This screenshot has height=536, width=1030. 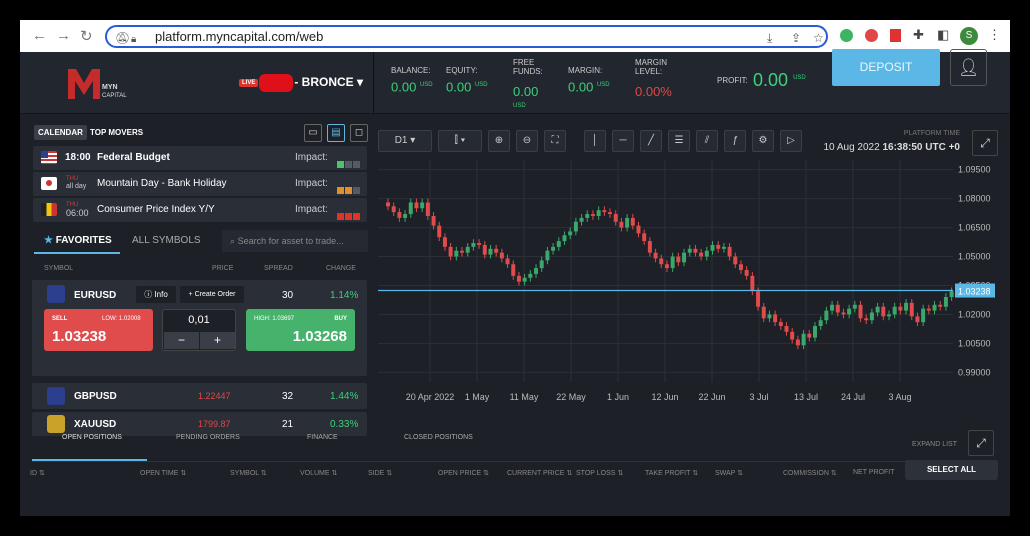 What do you see at coordinates (78, 240) in the screenshot?
I see `tab-favorites: ★ FAVORITES` at bounding box center [78, 240].